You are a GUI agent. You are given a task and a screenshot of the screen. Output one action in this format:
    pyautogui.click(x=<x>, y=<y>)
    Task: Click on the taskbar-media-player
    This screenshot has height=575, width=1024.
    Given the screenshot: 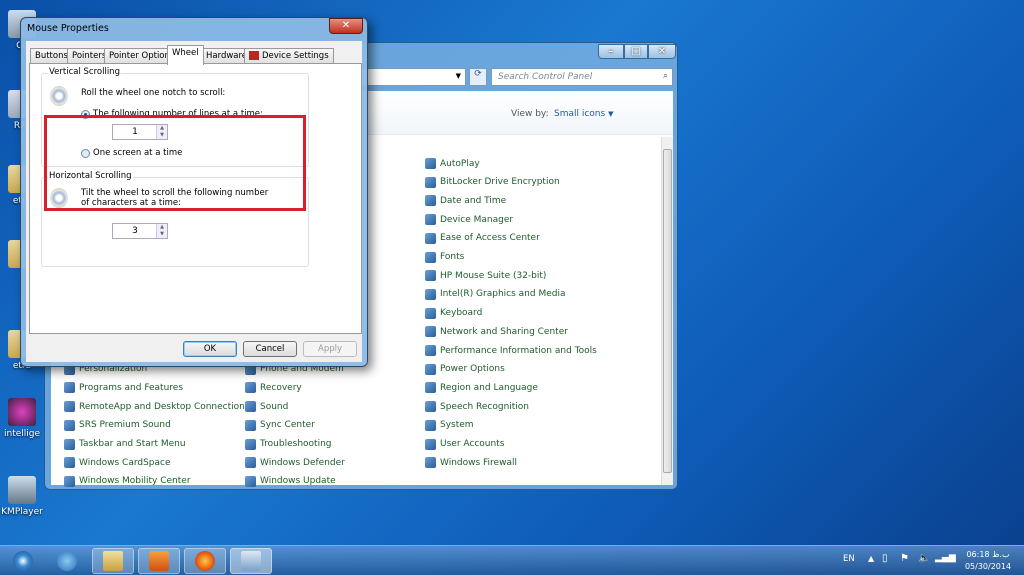 What is the action you would take?
    pyautogui.click(x=159, y=561)
    